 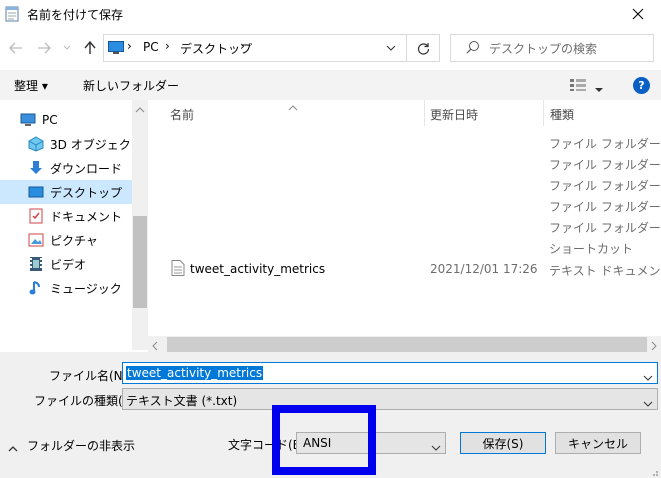 I want to click on new-folder-button: 新しいフォルダー, so click(x=131, y=85).